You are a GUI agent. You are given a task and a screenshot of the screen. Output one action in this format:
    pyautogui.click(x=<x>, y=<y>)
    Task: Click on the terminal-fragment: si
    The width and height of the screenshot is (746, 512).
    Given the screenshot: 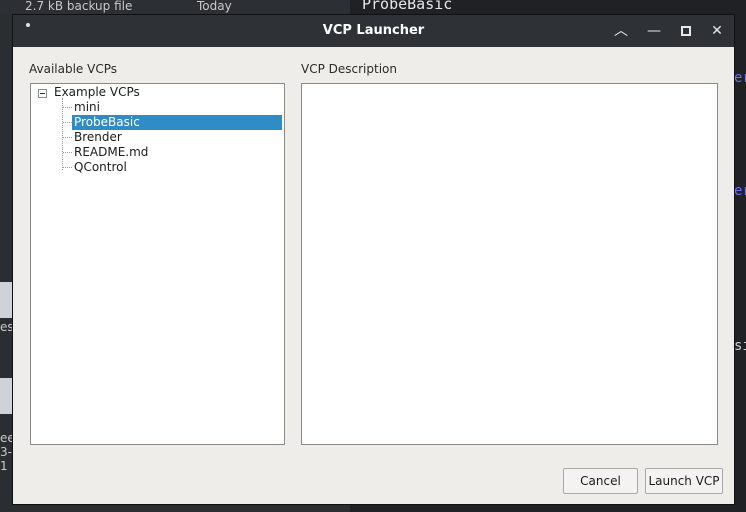 What is the action you would take?
    pyautogui.click(x=740, y=346)
    